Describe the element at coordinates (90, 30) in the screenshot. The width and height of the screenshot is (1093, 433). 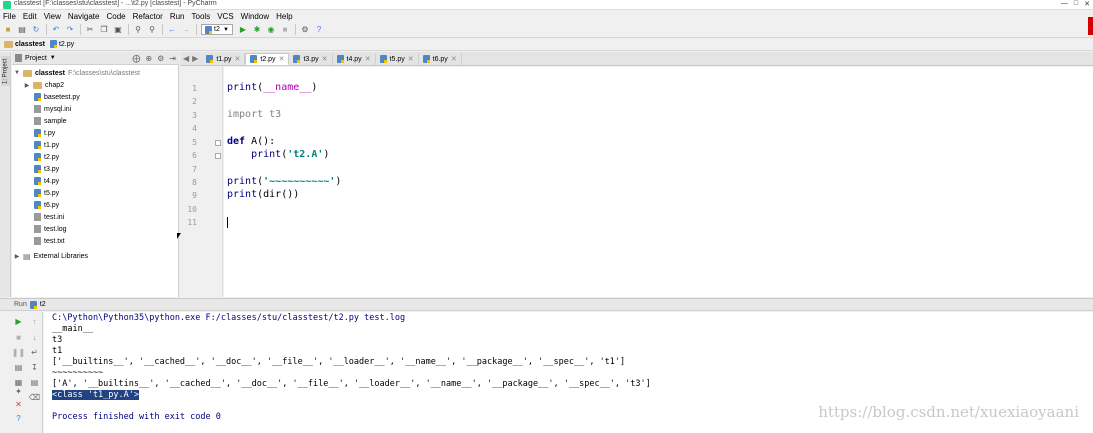
I see `cut-icon: ✂` at that location.